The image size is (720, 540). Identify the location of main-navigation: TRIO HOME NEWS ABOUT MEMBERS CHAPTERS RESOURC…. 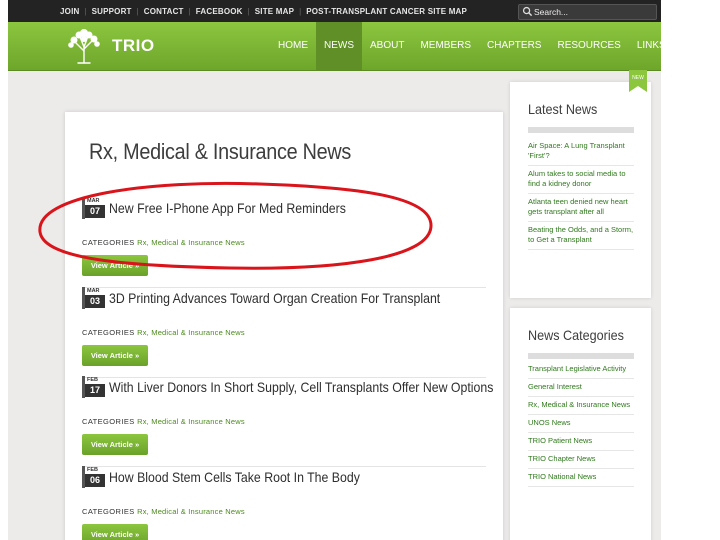
(334, 46).